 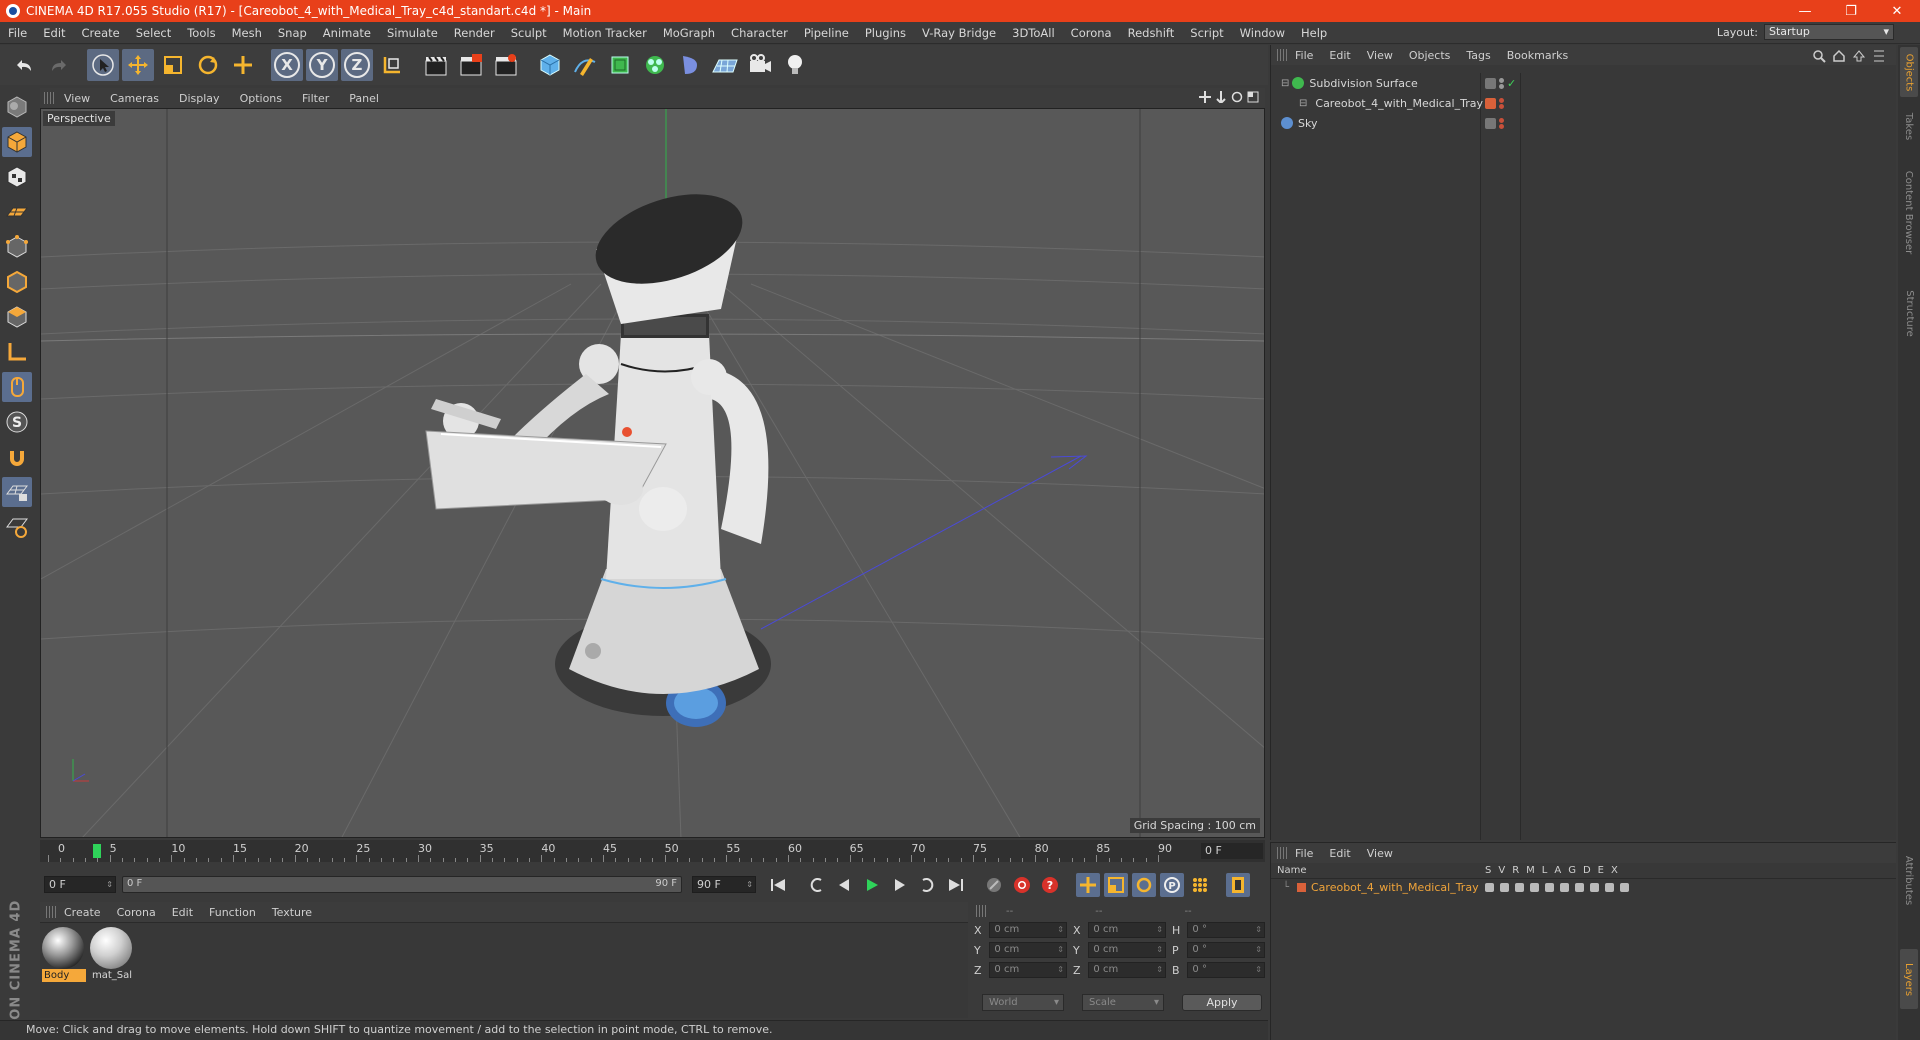 I want to click on keyframe-selection-button: ?, so click(x=1050, y=885).